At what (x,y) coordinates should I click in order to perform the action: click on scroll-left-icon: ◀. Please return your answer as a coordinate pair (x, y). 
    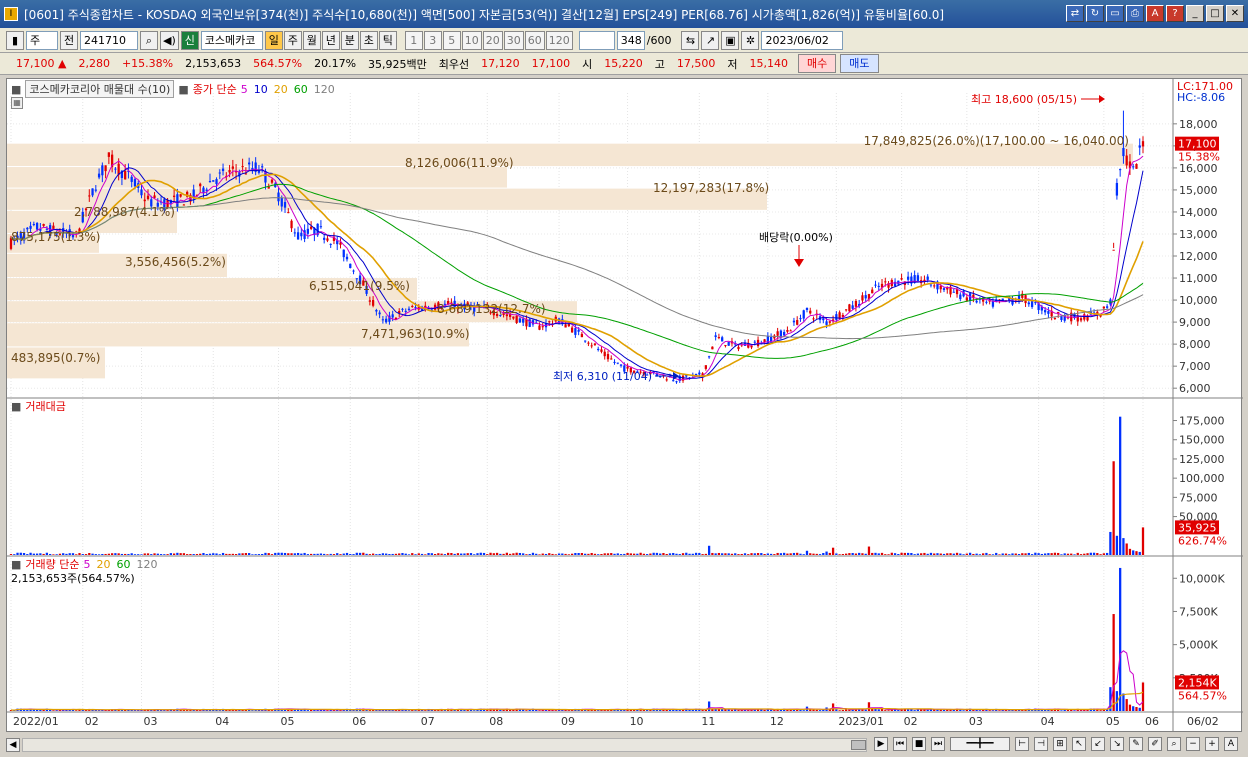
    Looking at the image, I should click on (13, 744).